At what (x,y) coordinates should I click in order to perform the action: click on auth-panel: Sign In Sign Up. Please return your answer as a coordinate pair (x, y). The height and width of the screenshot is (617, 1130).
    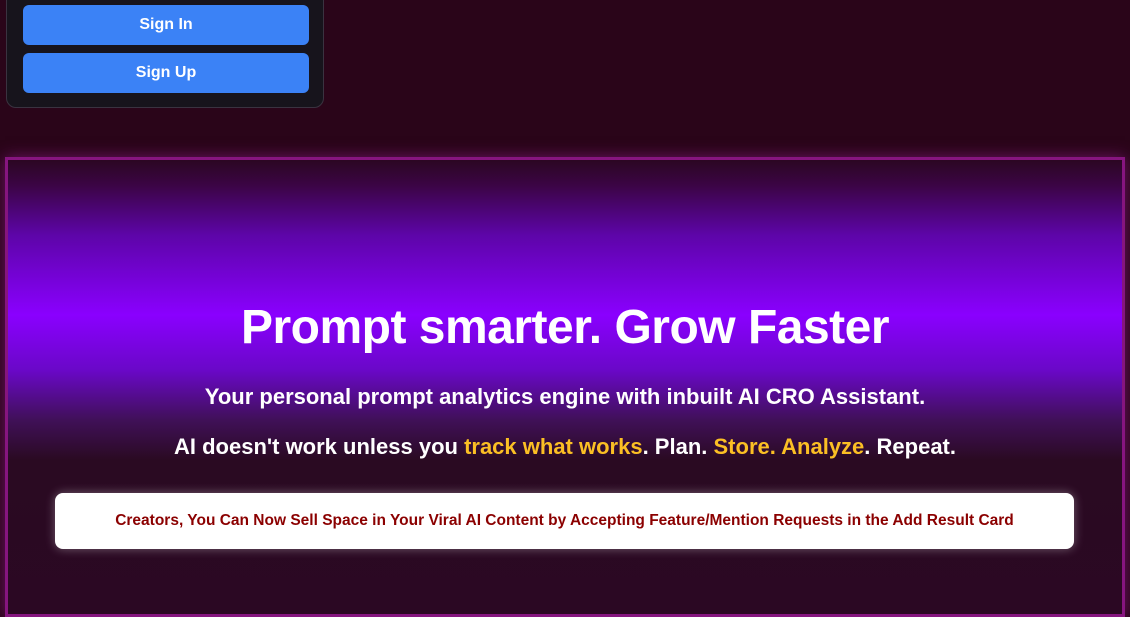
    Looking at the image, I should click on (165, 54).